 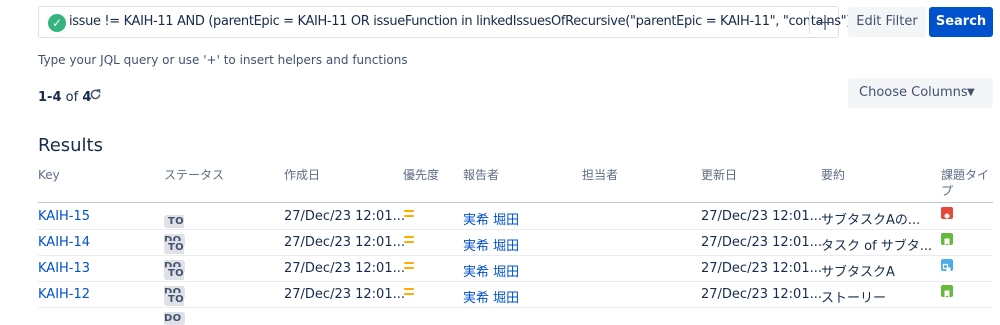 What do you see at coordinates (194, 175) in the screenshot?
I see `column-header-status: ステータス` at bounding box center [194, 175].